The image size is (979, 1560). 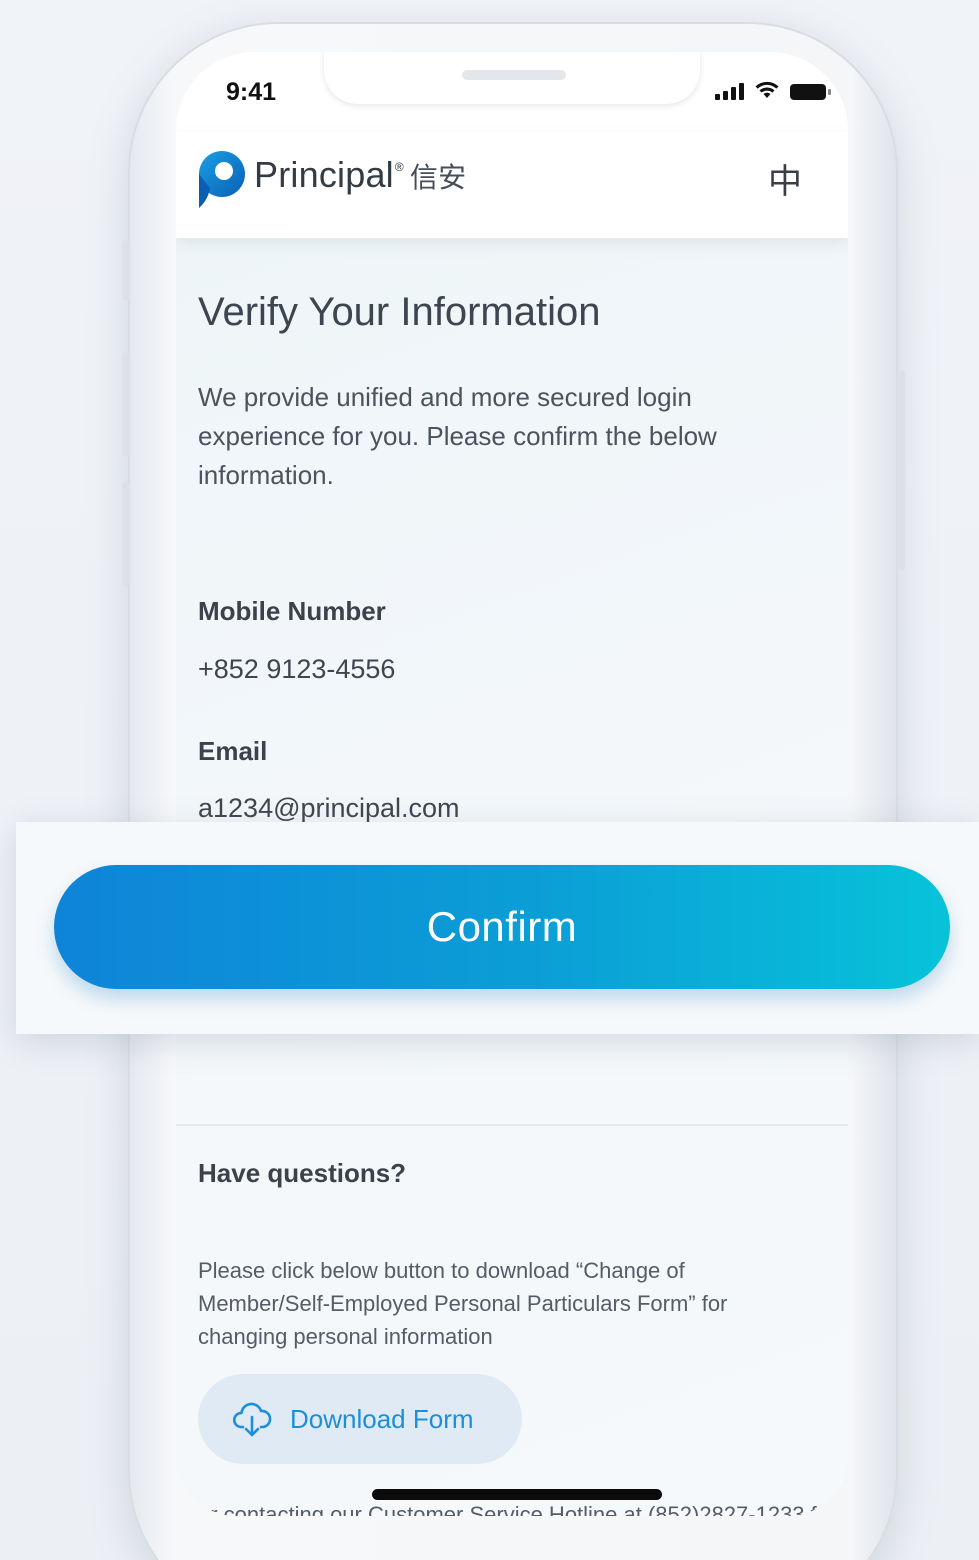 What do you see at coordinates (302, 1173) in the screenshot?
I see `questions-title: Have questions?` at bounding box center [302, 1173].